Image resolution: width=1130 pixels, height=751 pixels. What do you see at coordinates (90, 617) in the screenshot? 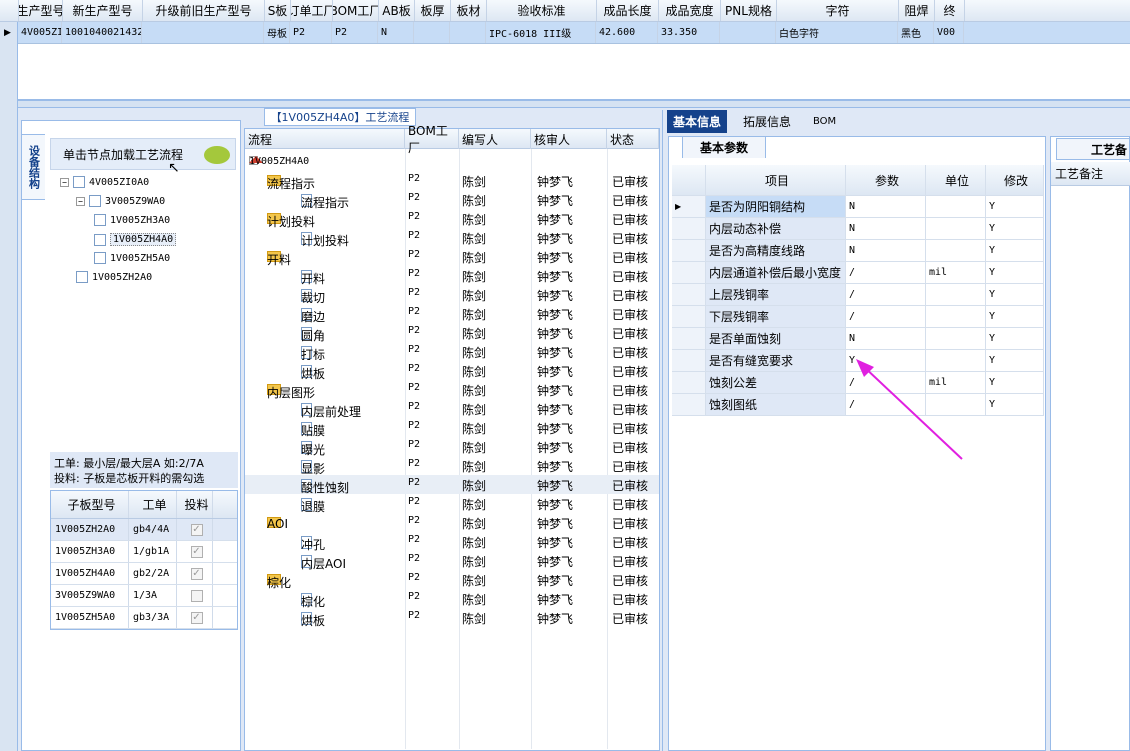
I see `subboard-model: 1V005ZH5A0` at bounding box center [90, 617].